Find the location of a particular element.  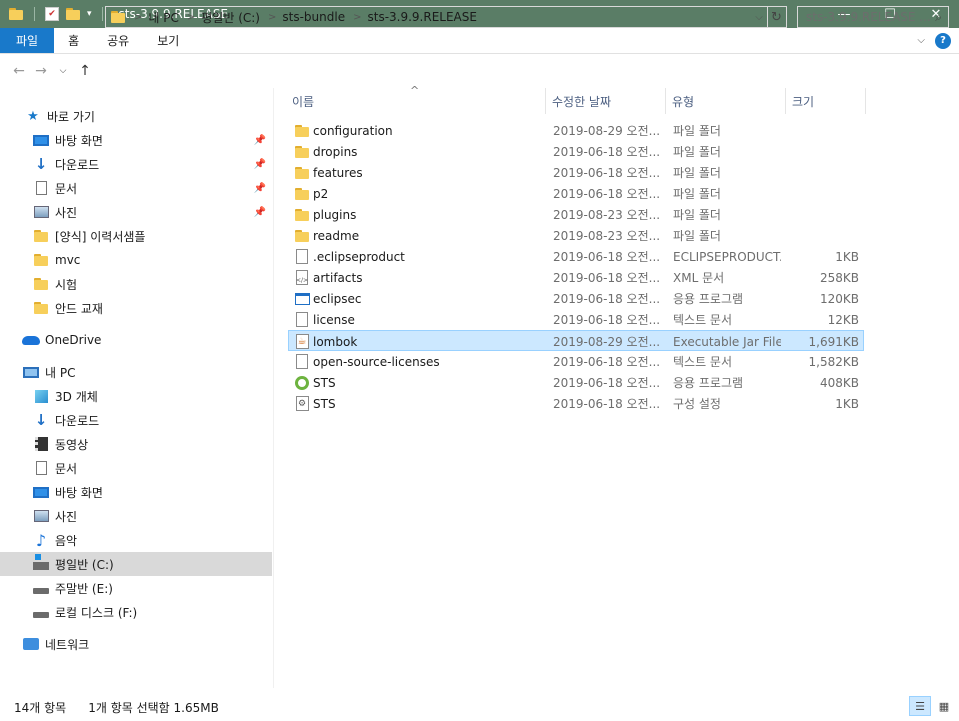

tab-share: 공유 is located at coordinates (118, 40).